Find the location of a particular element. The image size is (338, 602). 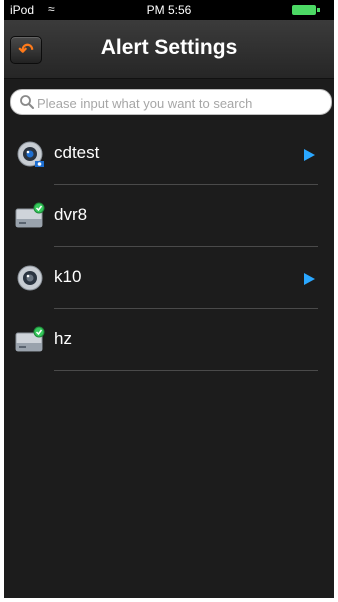

search-input is located at coordinates (181, 103).